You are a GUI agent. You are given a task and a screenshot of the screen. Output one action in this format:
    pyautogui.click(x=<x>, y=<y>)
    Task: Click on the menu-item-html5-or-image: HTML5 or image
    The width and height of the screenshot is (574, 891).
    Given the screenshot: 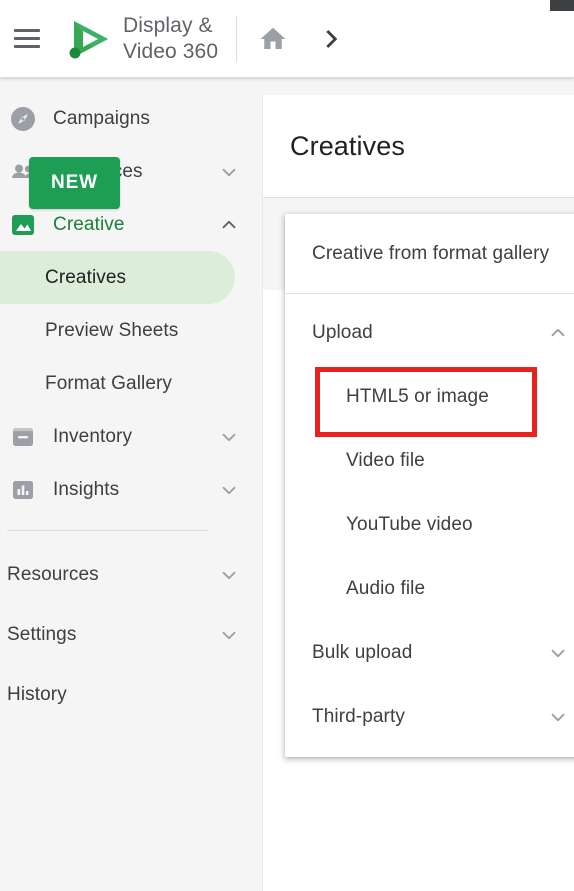 What is the action you would take?
    pyautogui.click(x=429, y=401)
    